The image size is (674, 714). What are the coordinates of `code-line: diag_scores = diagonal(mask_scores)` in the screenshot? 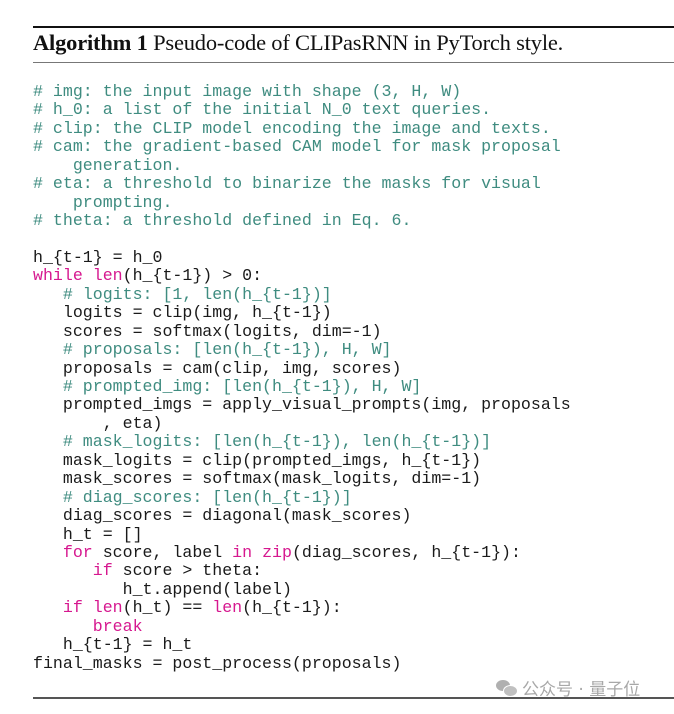 It's located at (302, 516).